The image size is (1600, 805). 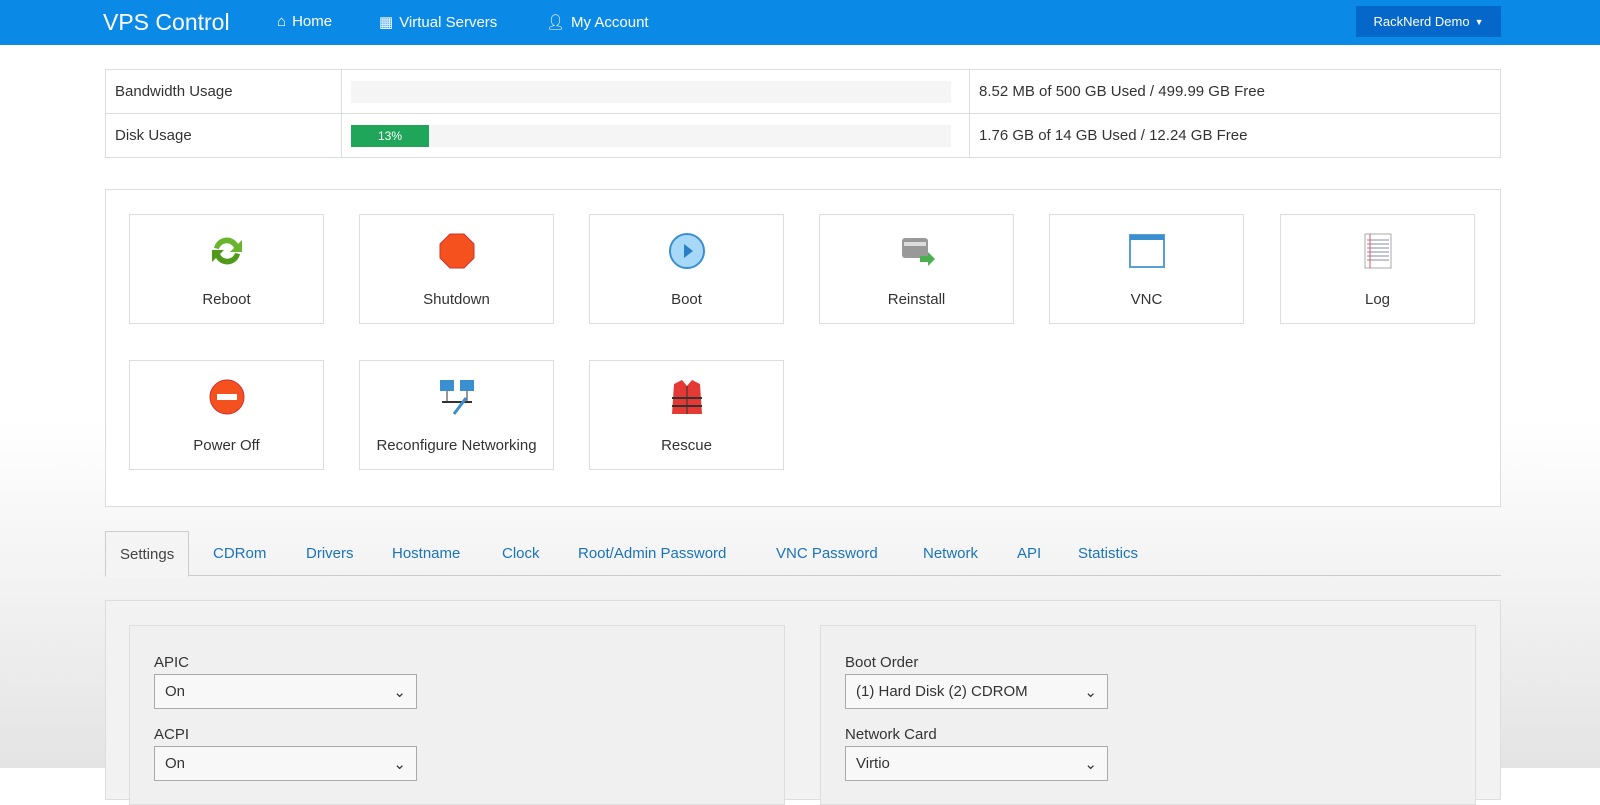 I want to click on grid-icon: ▦, so click(x=386, y=22).